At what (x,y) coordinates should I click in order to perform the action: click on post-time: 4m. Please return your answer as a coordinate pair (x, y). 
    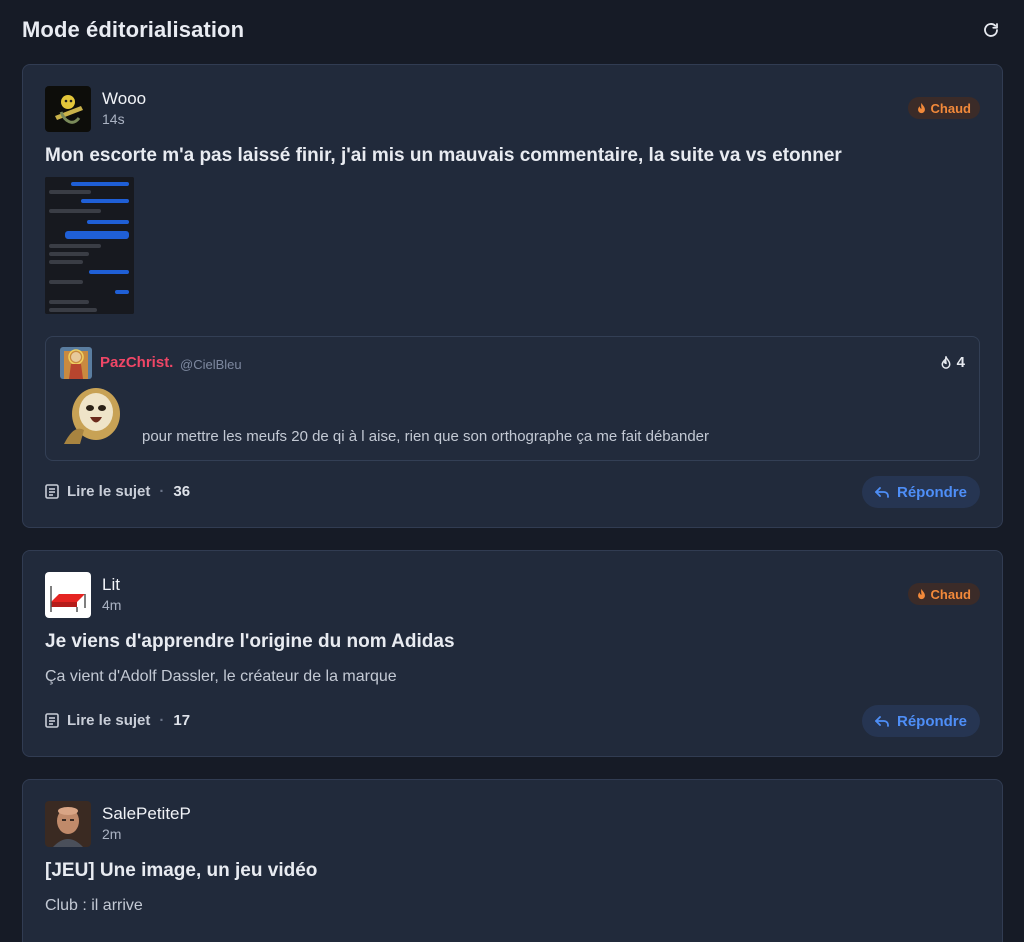
    Looking at the image, I should click on (112, 605).